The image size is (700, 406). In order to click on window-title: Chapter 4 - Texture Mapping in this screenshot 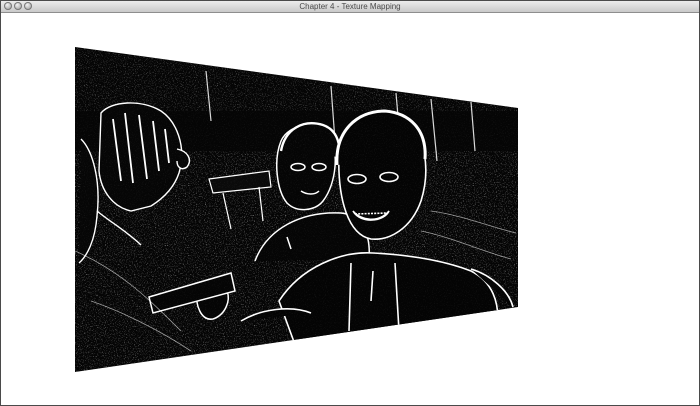, I will do `click(350, 6)`.